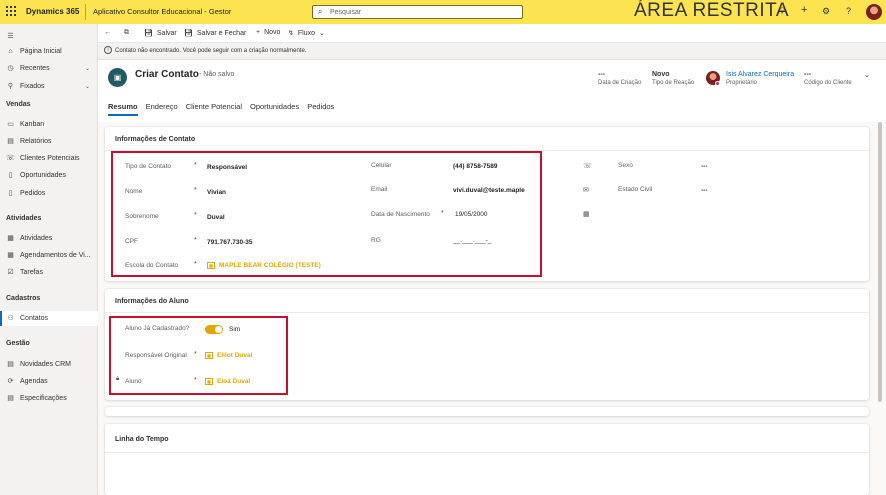 The height and width of the screenshot is (495, 886). What do you see at coordinates (635, 189) in the screenshot?
I see `field-label-marital-status: Estado Civil` at bounding box center [635, 189].